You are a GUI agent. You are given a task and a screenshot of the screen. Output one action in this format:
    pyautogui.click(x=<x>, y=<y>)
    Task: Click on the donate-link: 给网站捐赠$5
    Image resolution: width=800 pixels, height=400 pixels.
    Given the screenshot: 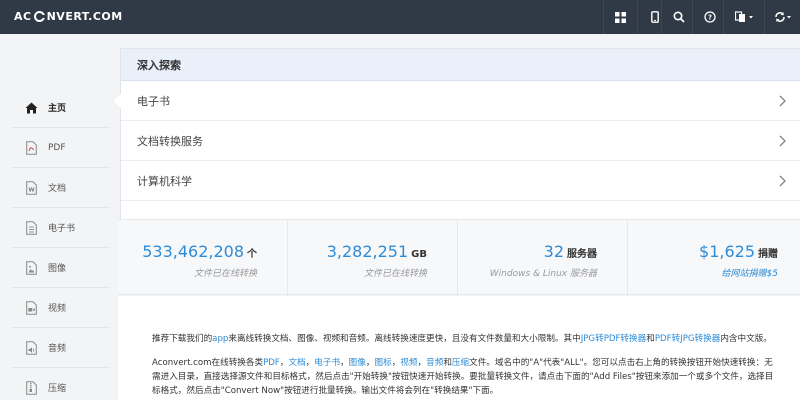 What is the action you would take?
    pyautogui.click(x=750, y=272)
    